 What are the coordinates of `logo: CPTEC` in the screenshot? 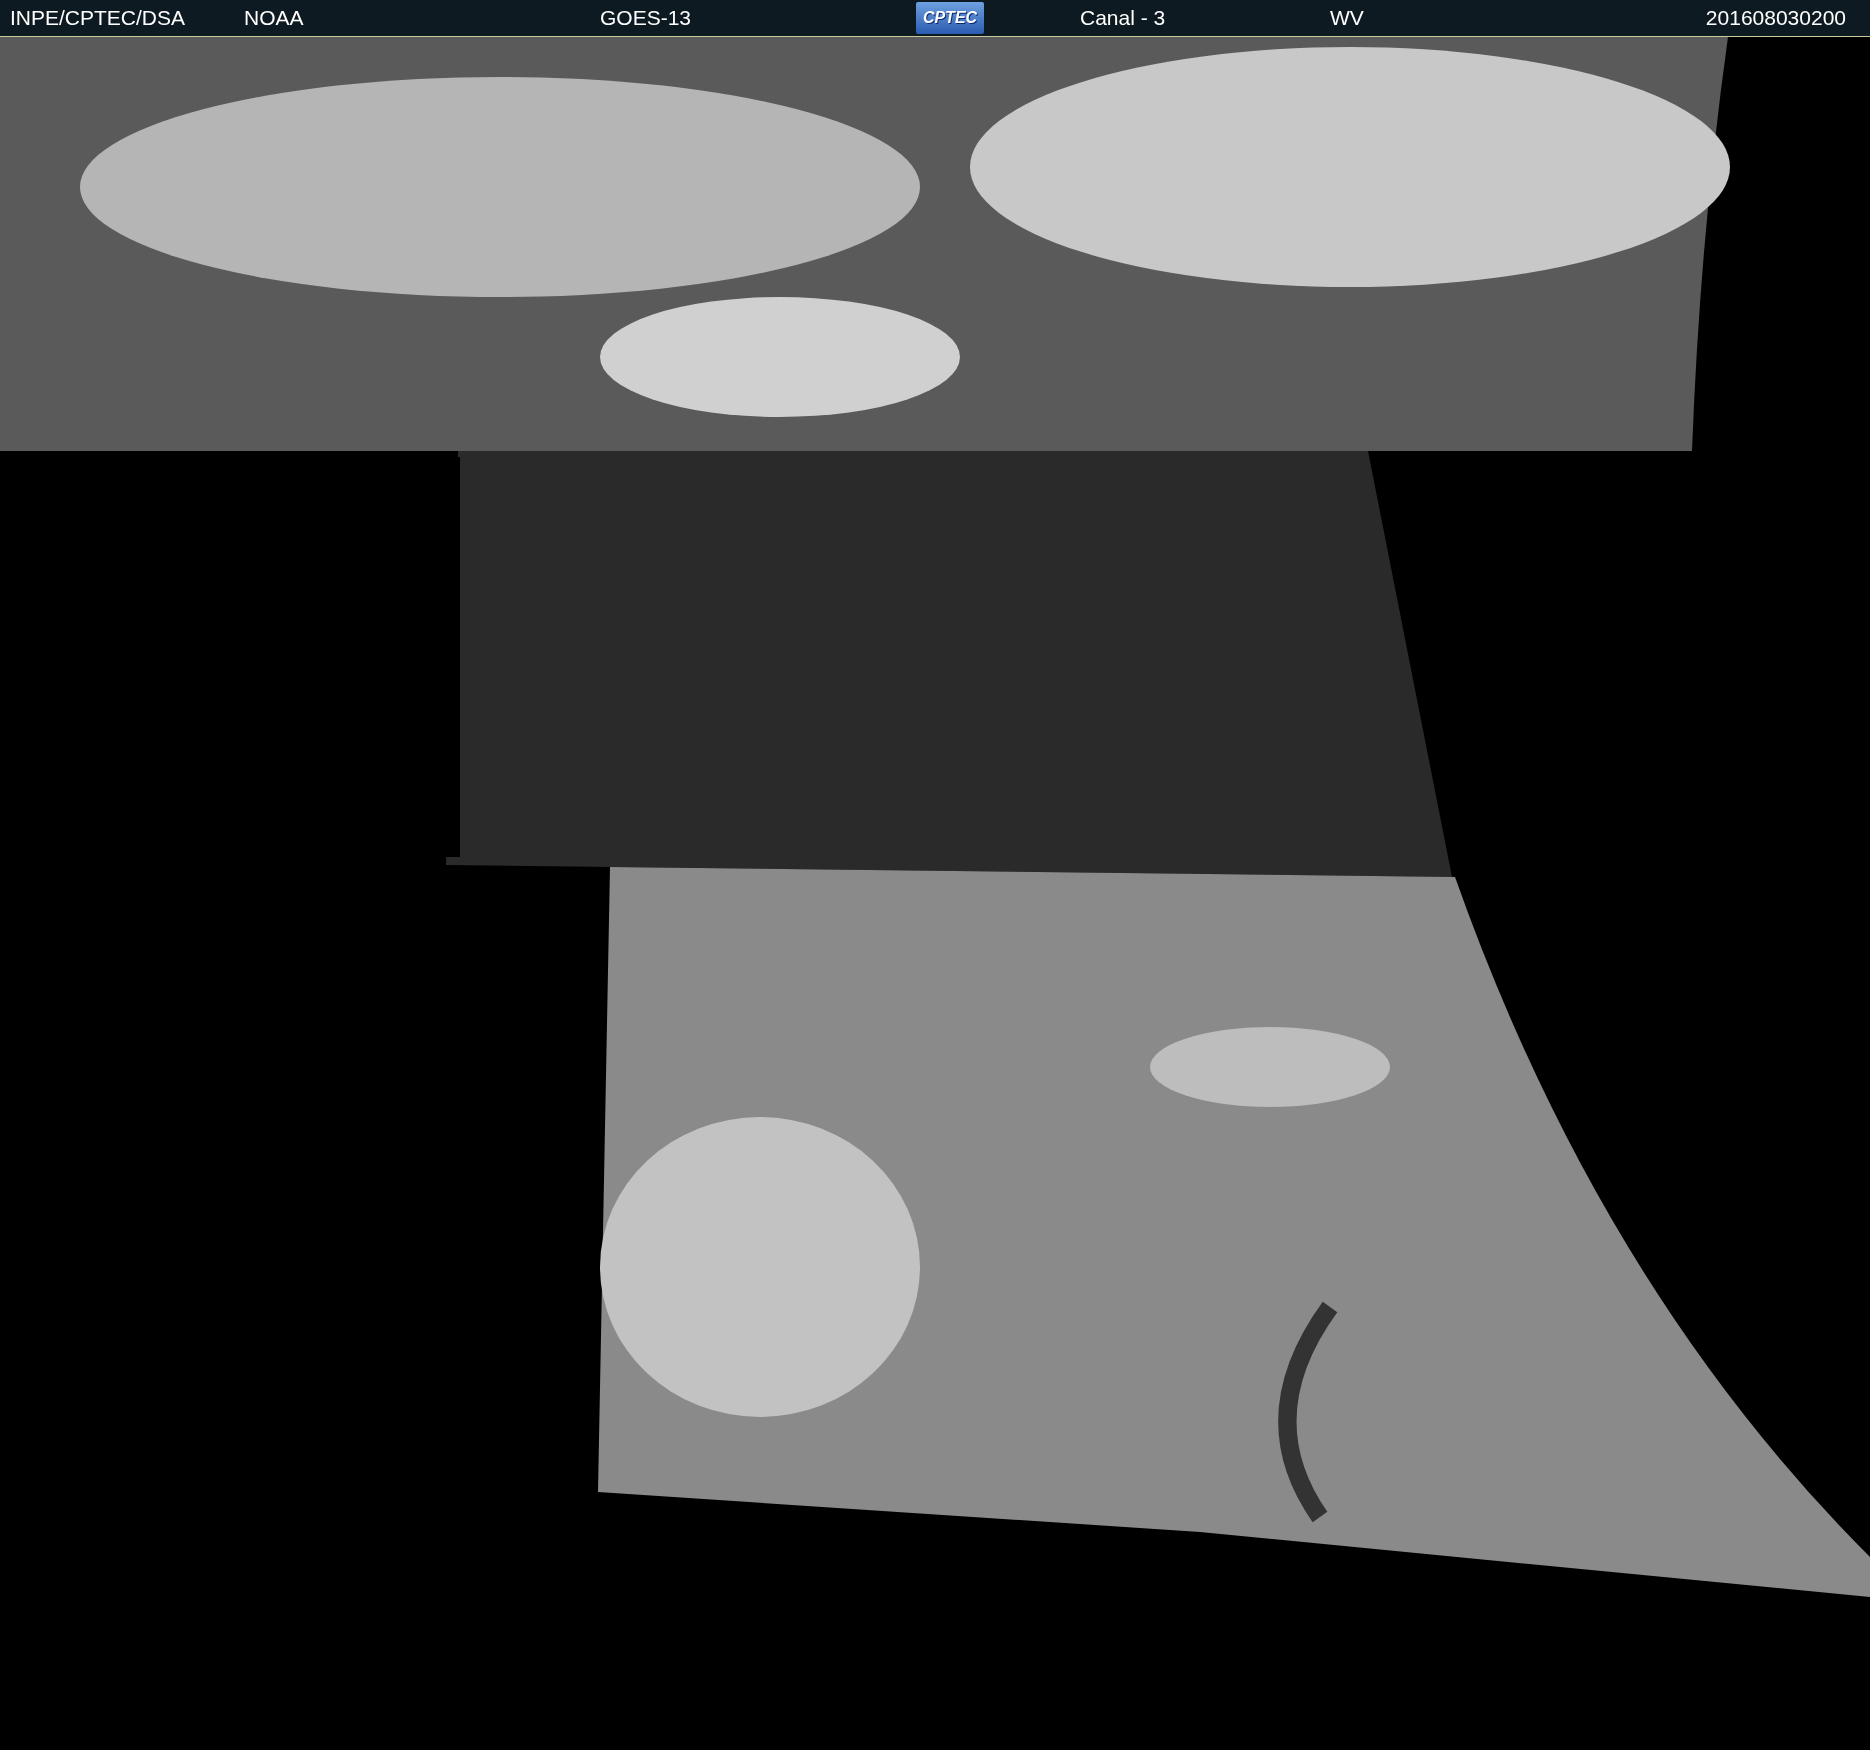 It's located at (950, 18).